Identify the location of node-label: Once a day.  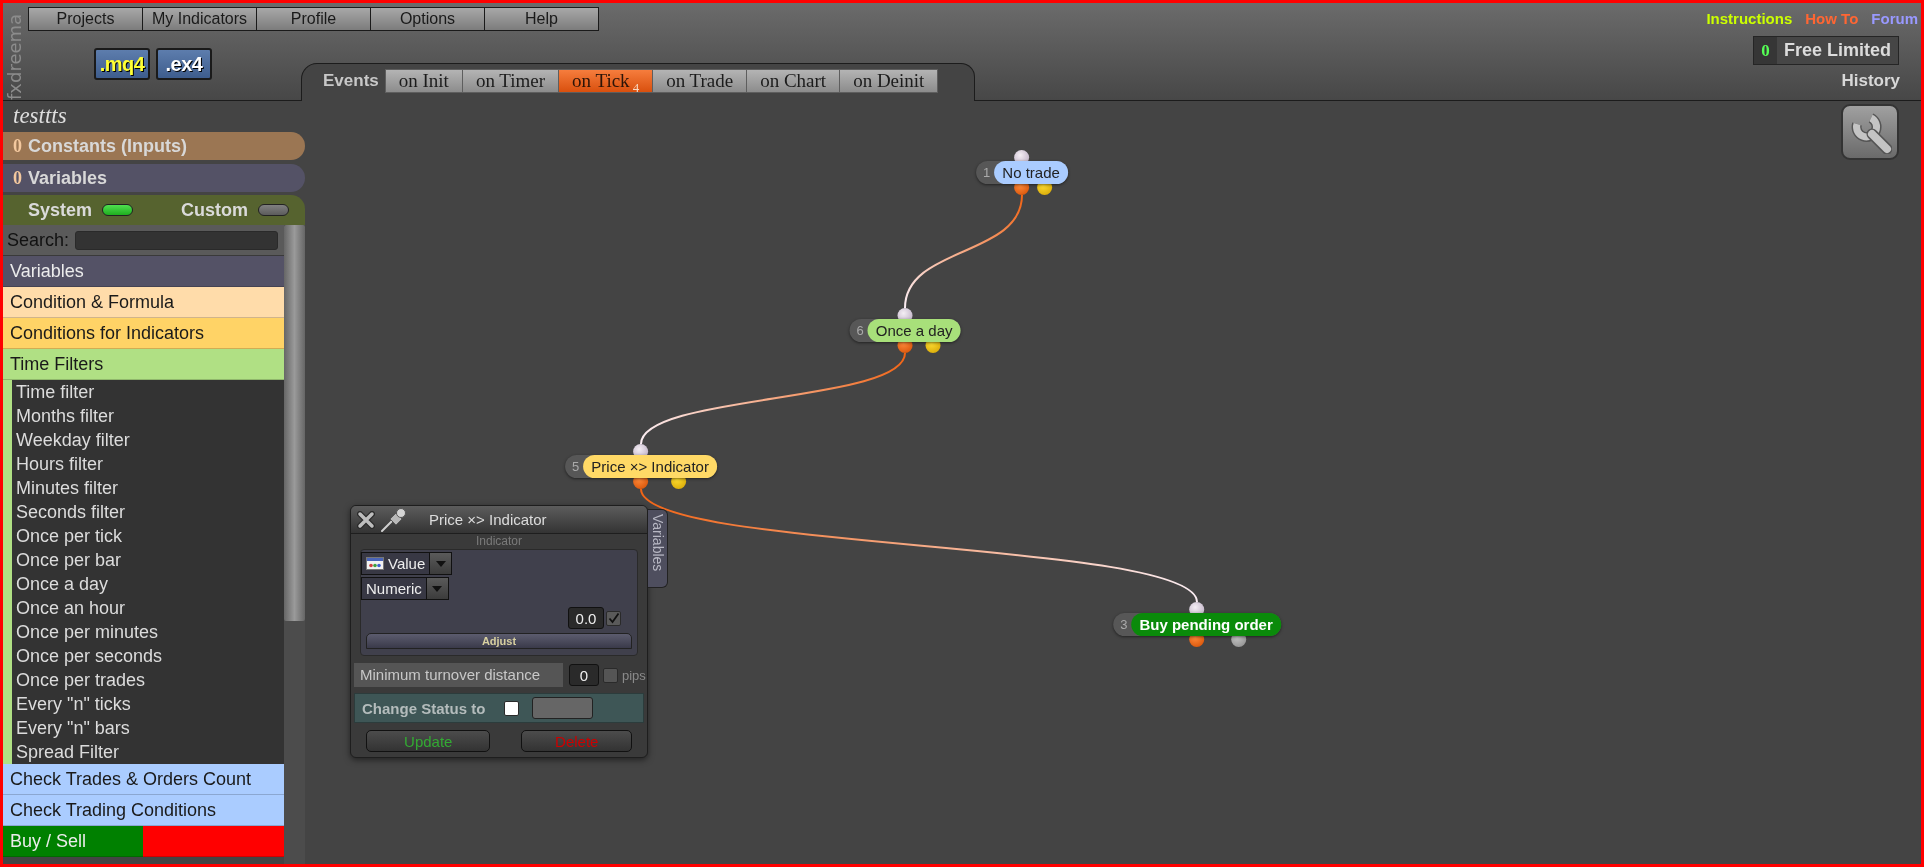
(914, 330).